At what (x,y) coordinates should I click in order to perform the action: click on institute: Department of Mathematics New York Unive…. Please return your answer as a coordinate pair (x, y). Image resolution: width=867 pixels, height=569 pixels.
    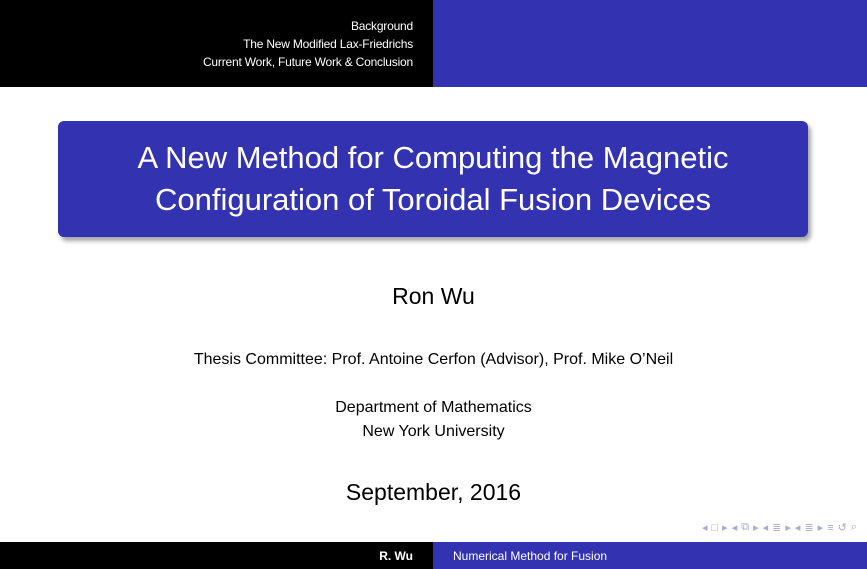
    Looking at the image, I should click on (433, 420).